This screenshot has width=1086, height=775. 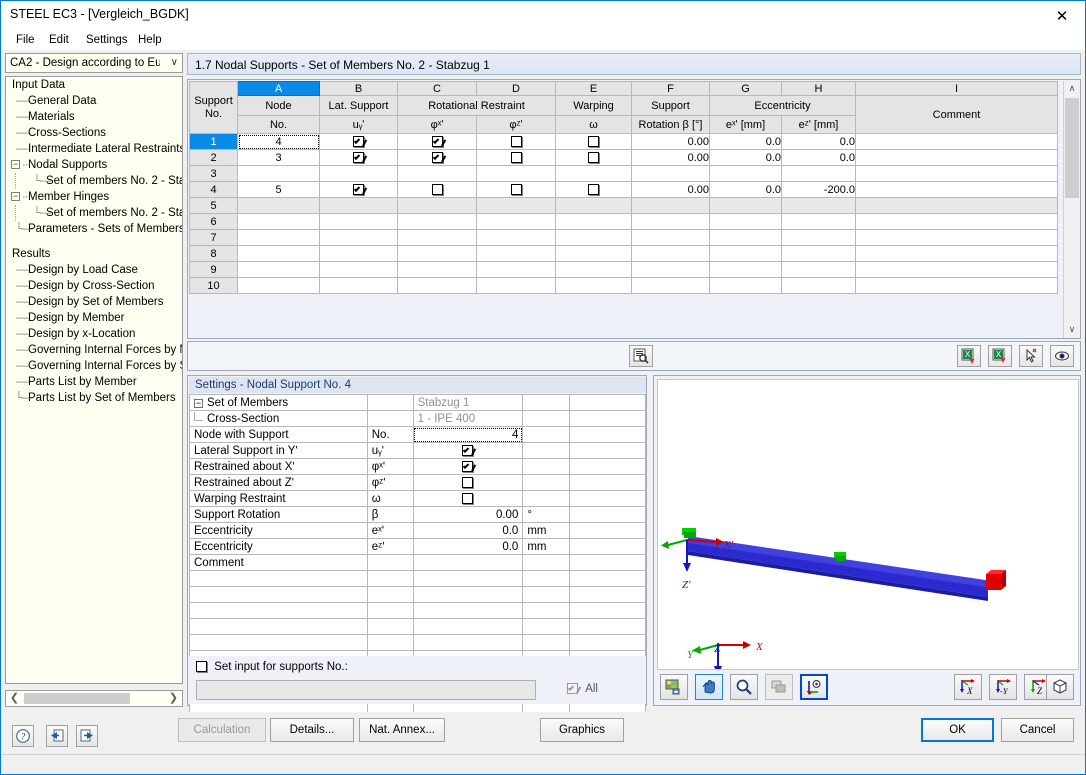 I want to click on rotate-hand-icon, so click(x=709, y=687).